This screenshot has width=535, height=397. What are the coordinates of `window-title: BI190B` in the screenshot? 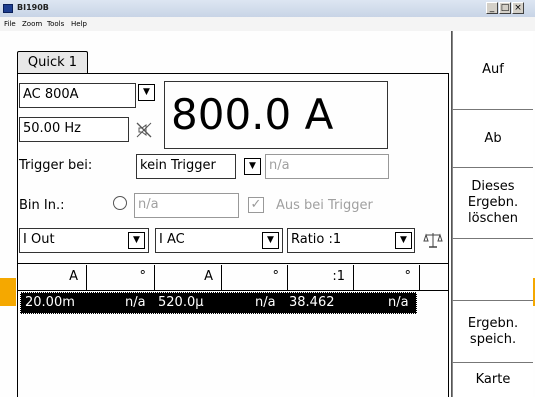 It's located at (33, 7).